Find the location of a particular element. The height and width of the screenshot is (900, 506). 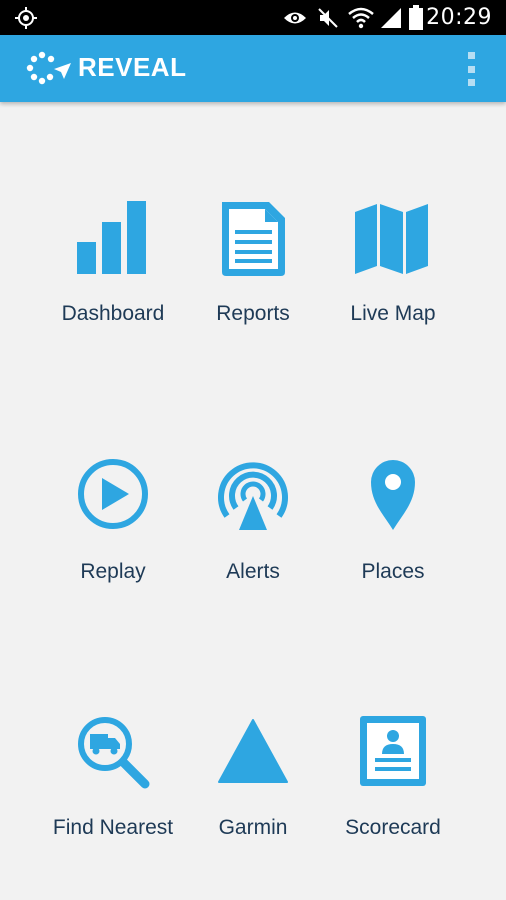

battery-icon is located at coordinates (416, 17).